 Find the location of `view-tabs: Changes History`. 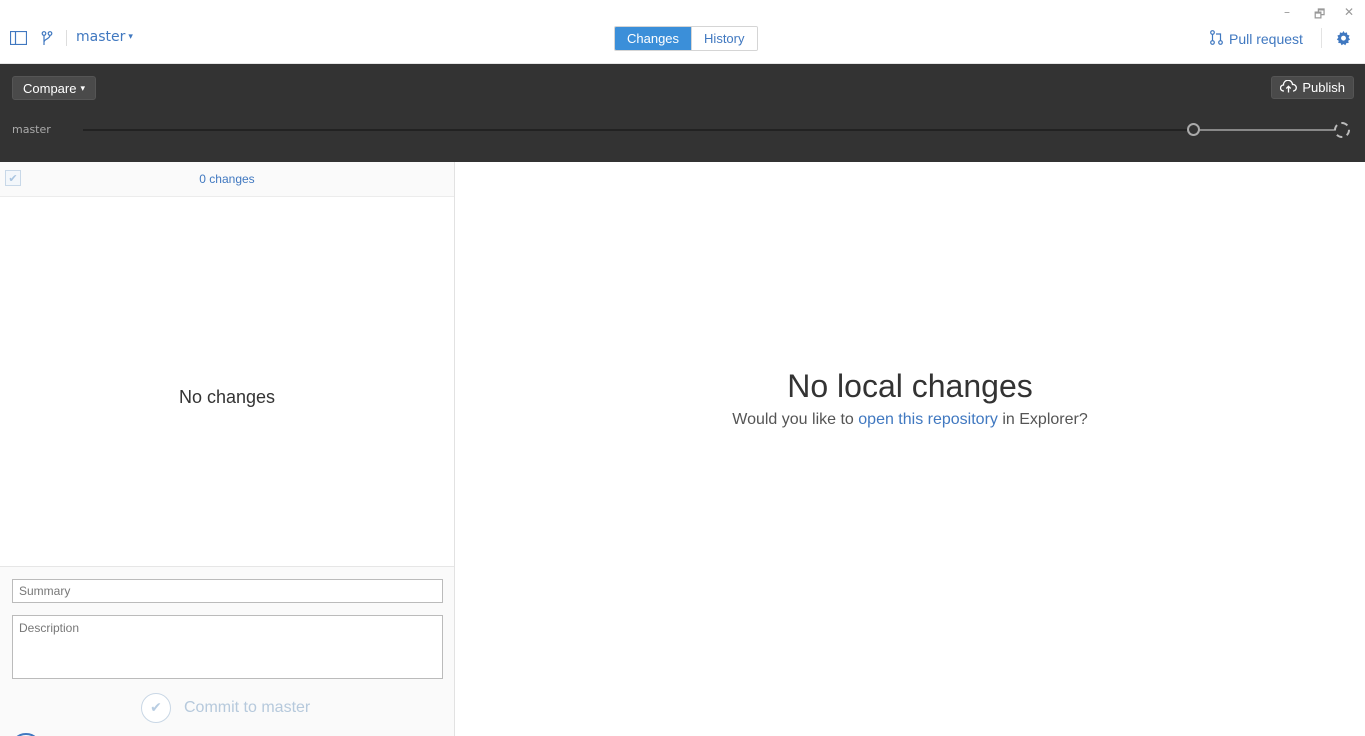

view-tabs: Changes History is located at coordinates (686, 38).